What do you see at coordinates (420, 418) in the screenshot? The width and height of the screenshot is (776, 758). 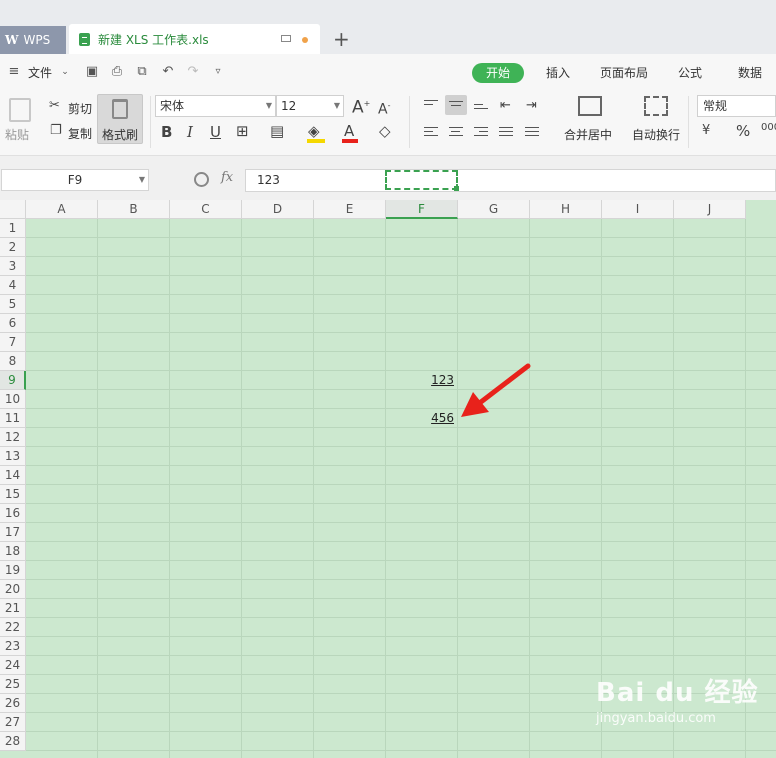 I see `cell-f11: 456` at bounding box center [420, 418].